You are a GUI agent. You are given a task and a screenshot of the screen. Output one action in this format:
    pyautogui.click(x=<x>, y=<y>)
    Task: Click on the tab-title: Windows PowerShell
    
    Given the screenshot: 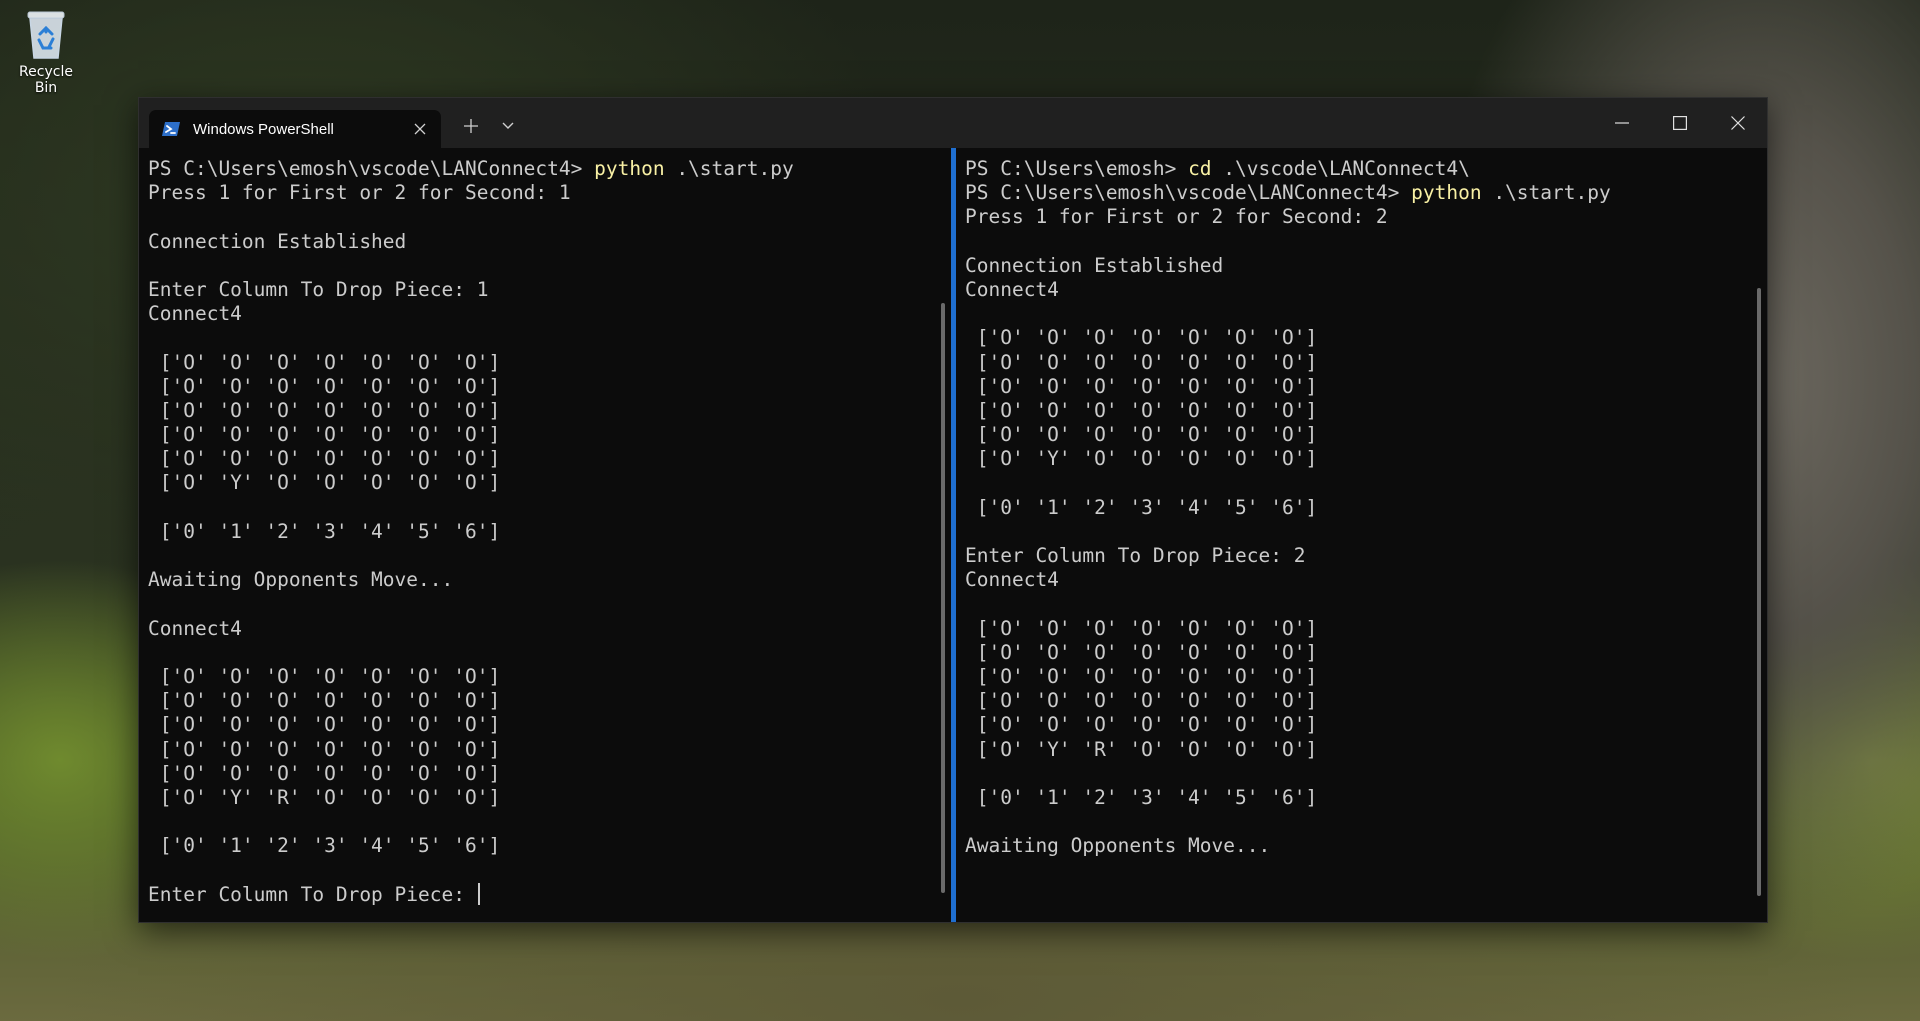 What is the action you would take?
    pyautogui.click(x=263, y=129)
    